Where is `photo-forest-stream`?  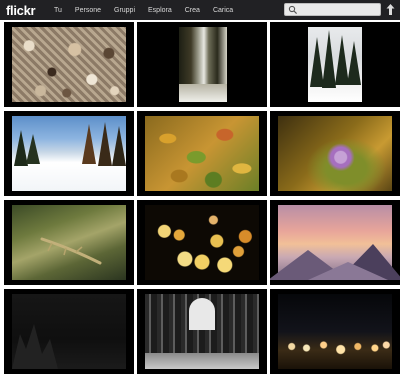
photo-forest-stream is located at coordinates (203, 64).